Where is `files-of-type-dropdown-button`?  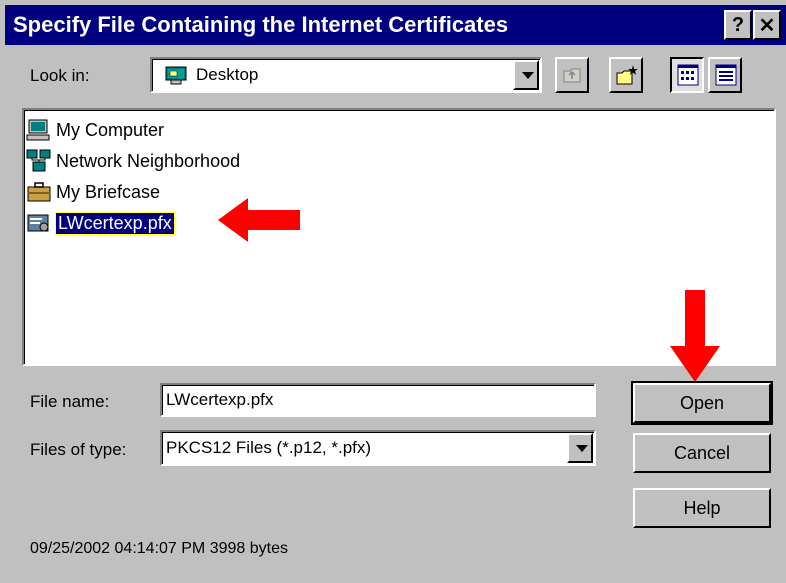
files-of-type-dropdown-button is located at coordinates (580, 448).